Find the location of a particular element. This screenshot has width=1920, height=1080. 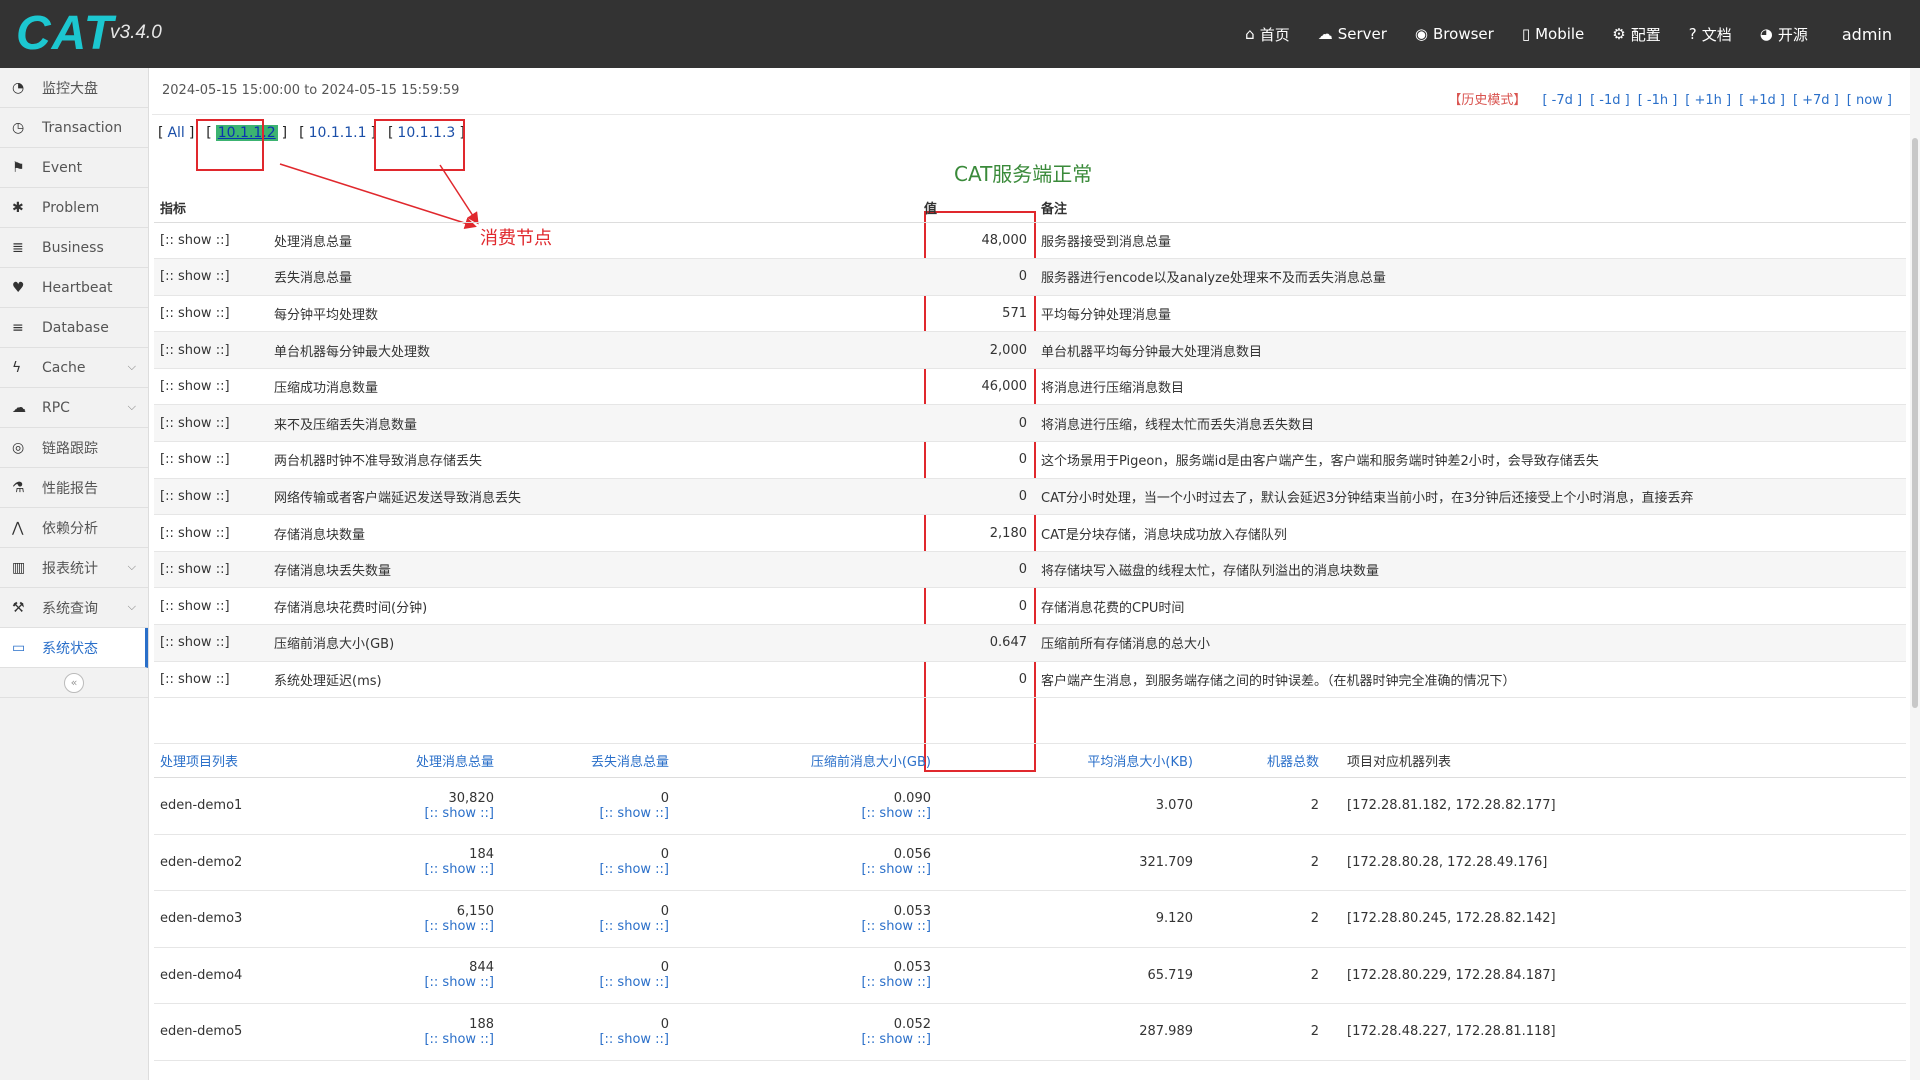

collapse-icon: « is located at coordinates (74, 682).